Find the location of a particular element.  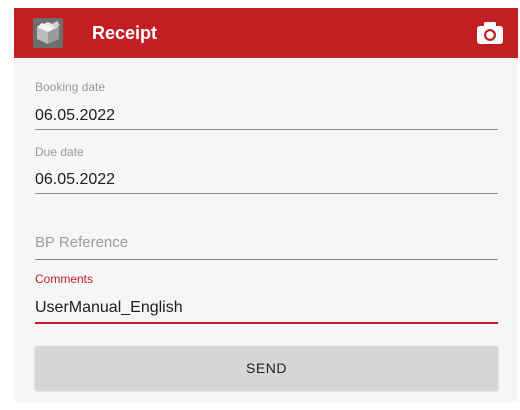

app-bar: Receipt is located at coordinates (266, 33).